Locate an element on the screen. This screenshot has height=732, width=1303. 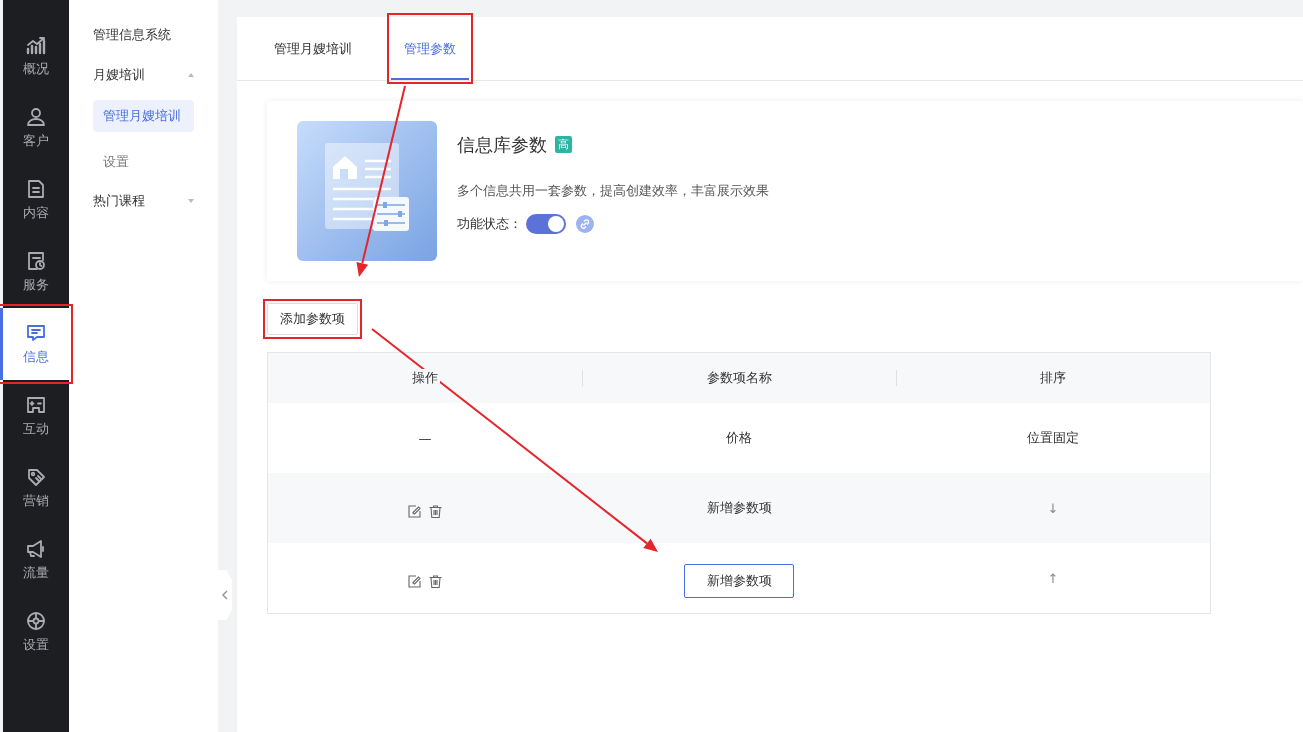
nav-item: 营销 is located at coordinates (36, 488).